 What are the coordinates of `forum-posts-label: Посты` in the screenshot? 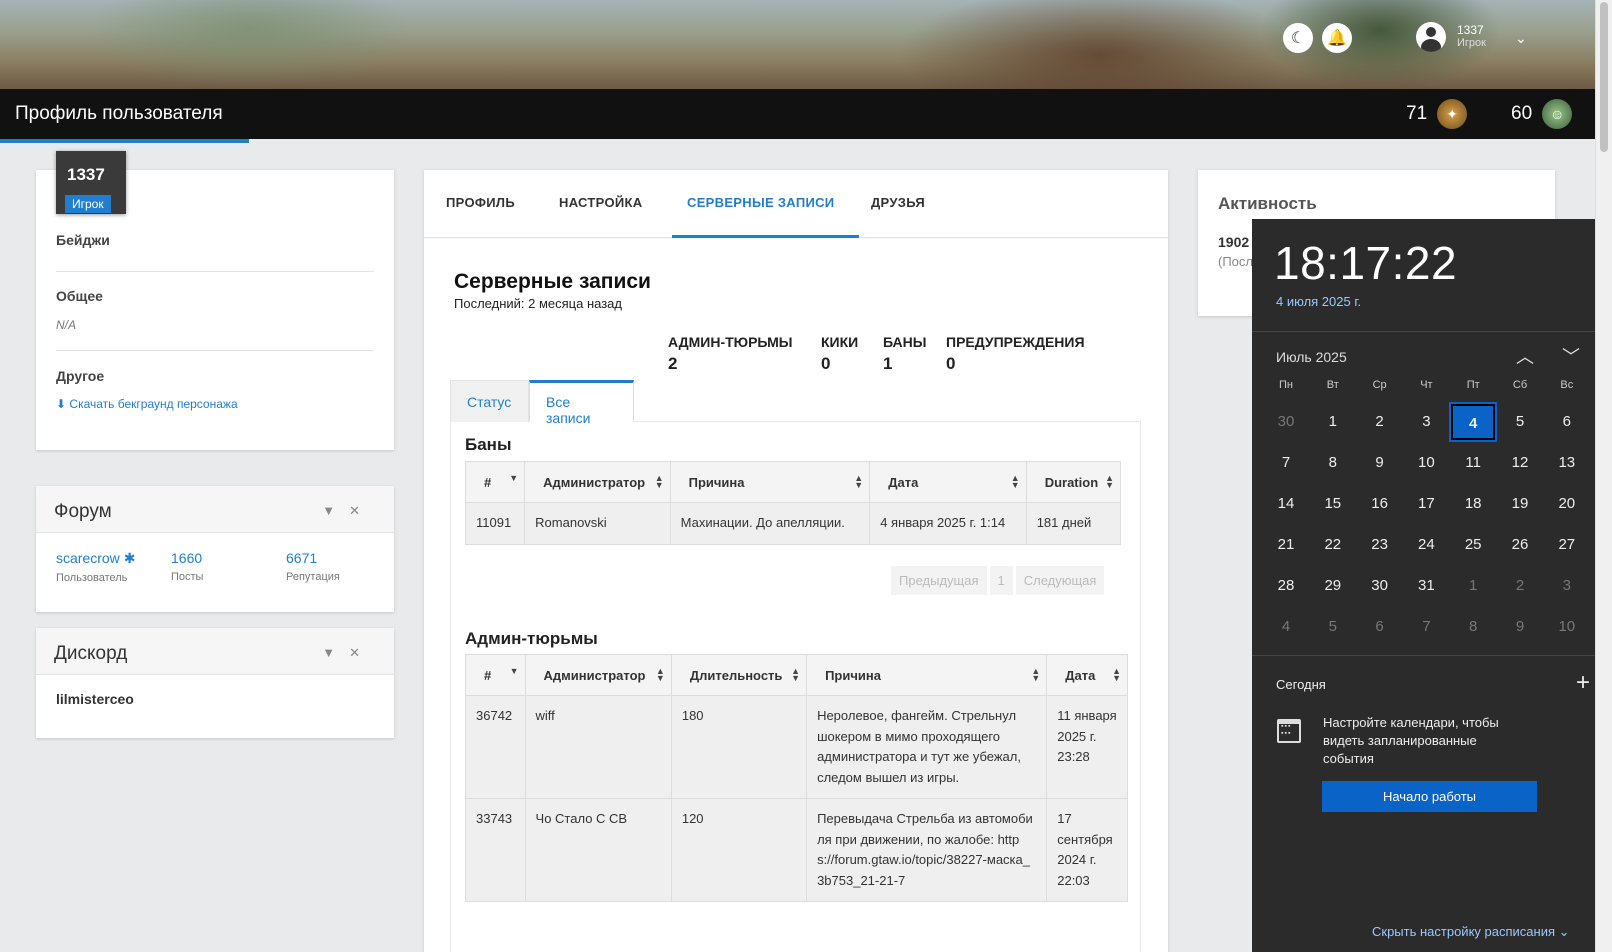 It's located at (187, 577).